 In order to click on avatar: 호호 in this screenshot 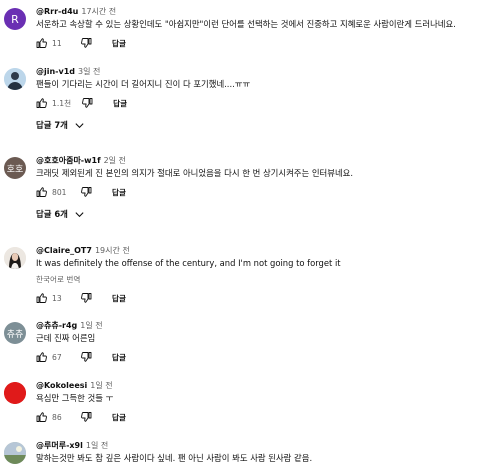, I will do `click(15, 168)`.